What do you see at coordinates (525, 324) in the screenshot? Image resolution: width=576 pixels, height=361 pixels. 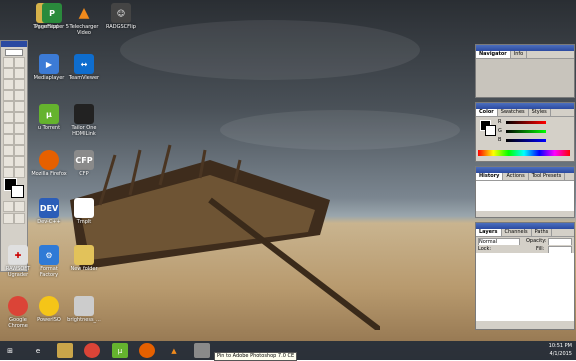 I see `layers-panel-footer` at bounding box center [525, 324].